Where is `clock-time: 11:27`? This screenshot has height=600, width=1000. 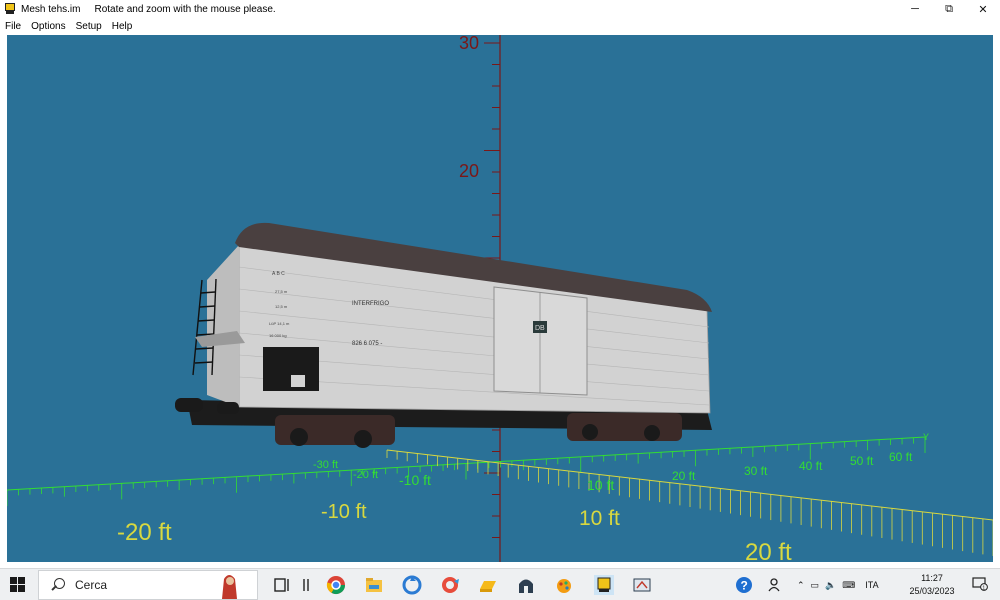 clock-time: 11:27 is located at coordinates (932, 578).